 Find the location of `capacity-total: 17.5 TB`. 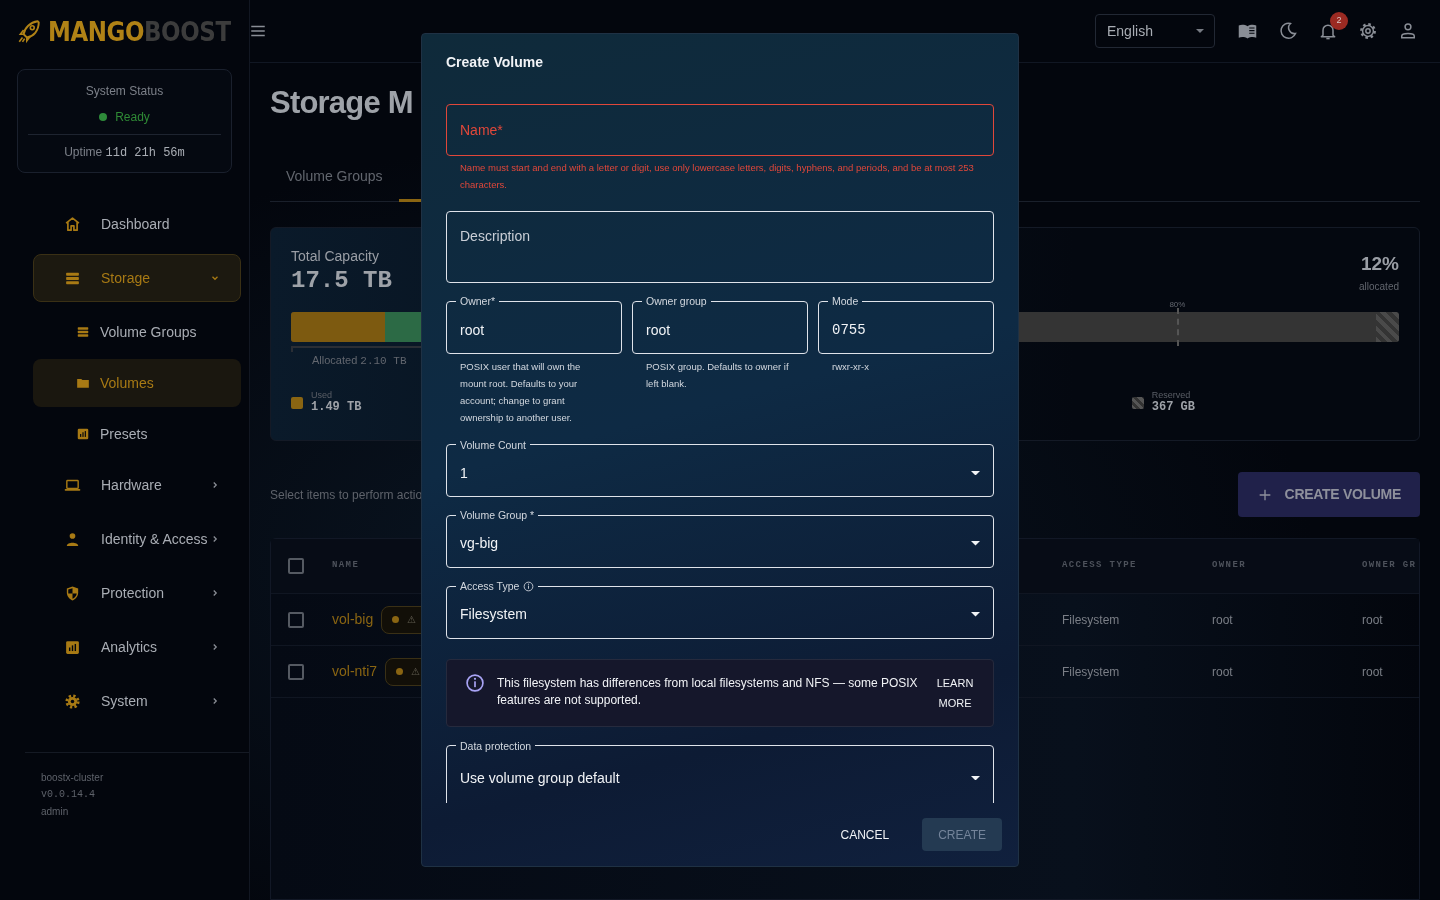

capacity-total: 17.5 TB is located at coordinates (341, 281).